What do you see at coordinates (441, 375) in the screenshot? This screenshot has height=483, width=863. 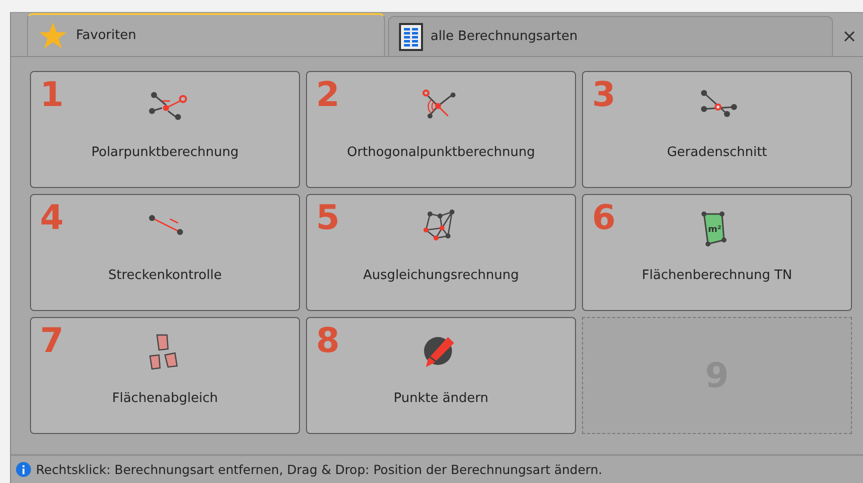 I see `calculation-tile: 8 Punkte ändern` at bounding box center [441, 375].